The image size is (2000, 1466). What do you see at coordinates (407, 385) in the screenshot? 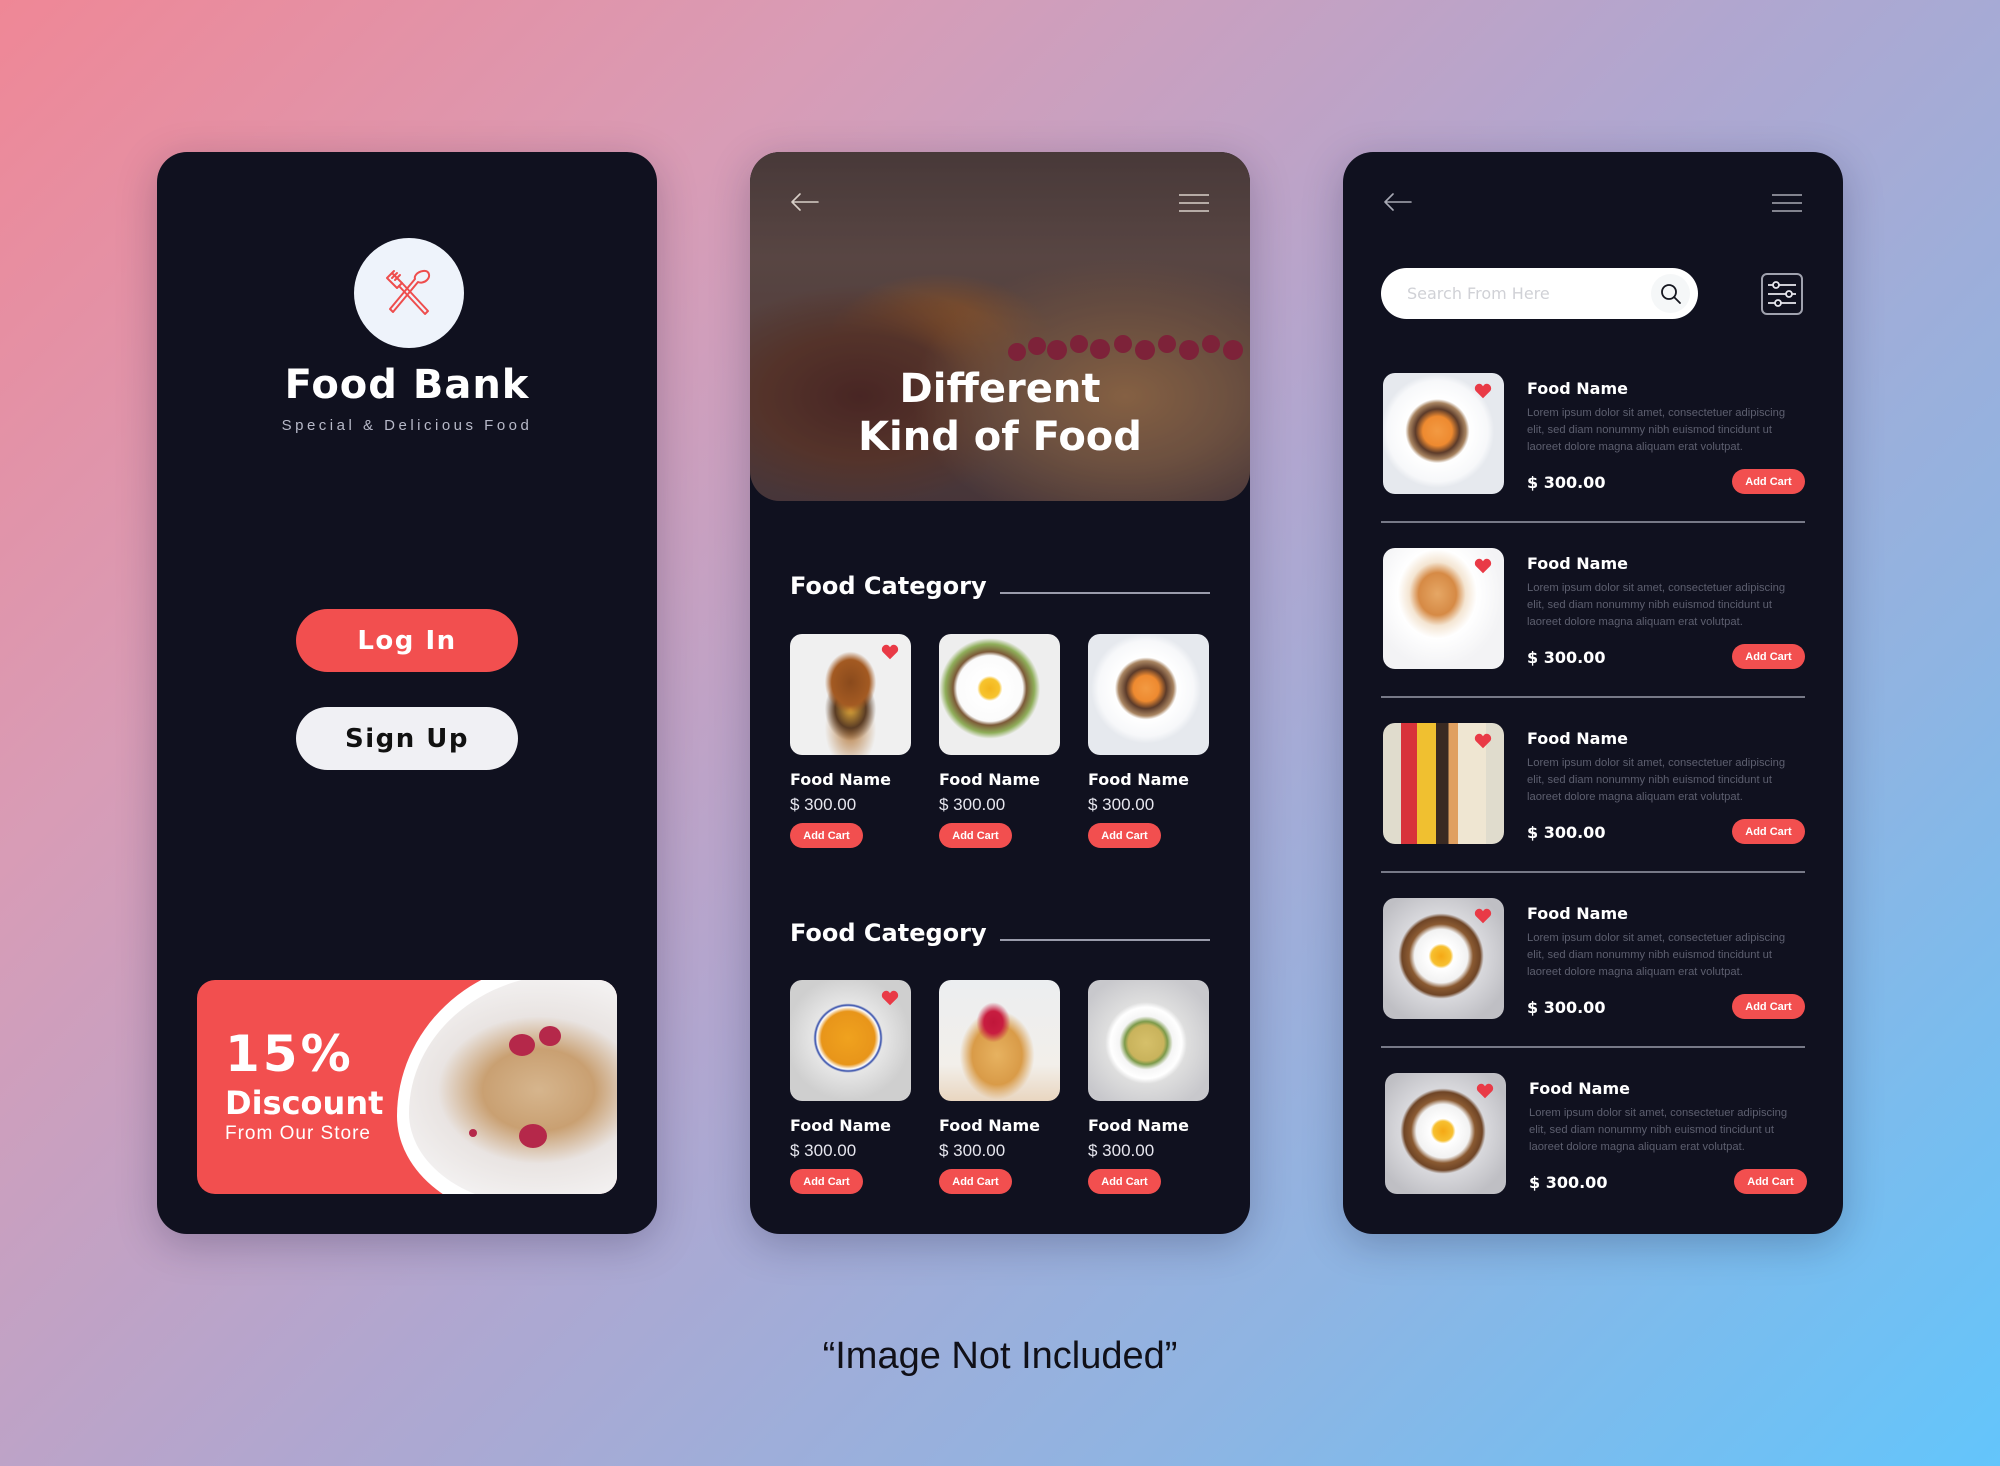
I see `brand-title: Food Bank` at bounding box center [407, 385].